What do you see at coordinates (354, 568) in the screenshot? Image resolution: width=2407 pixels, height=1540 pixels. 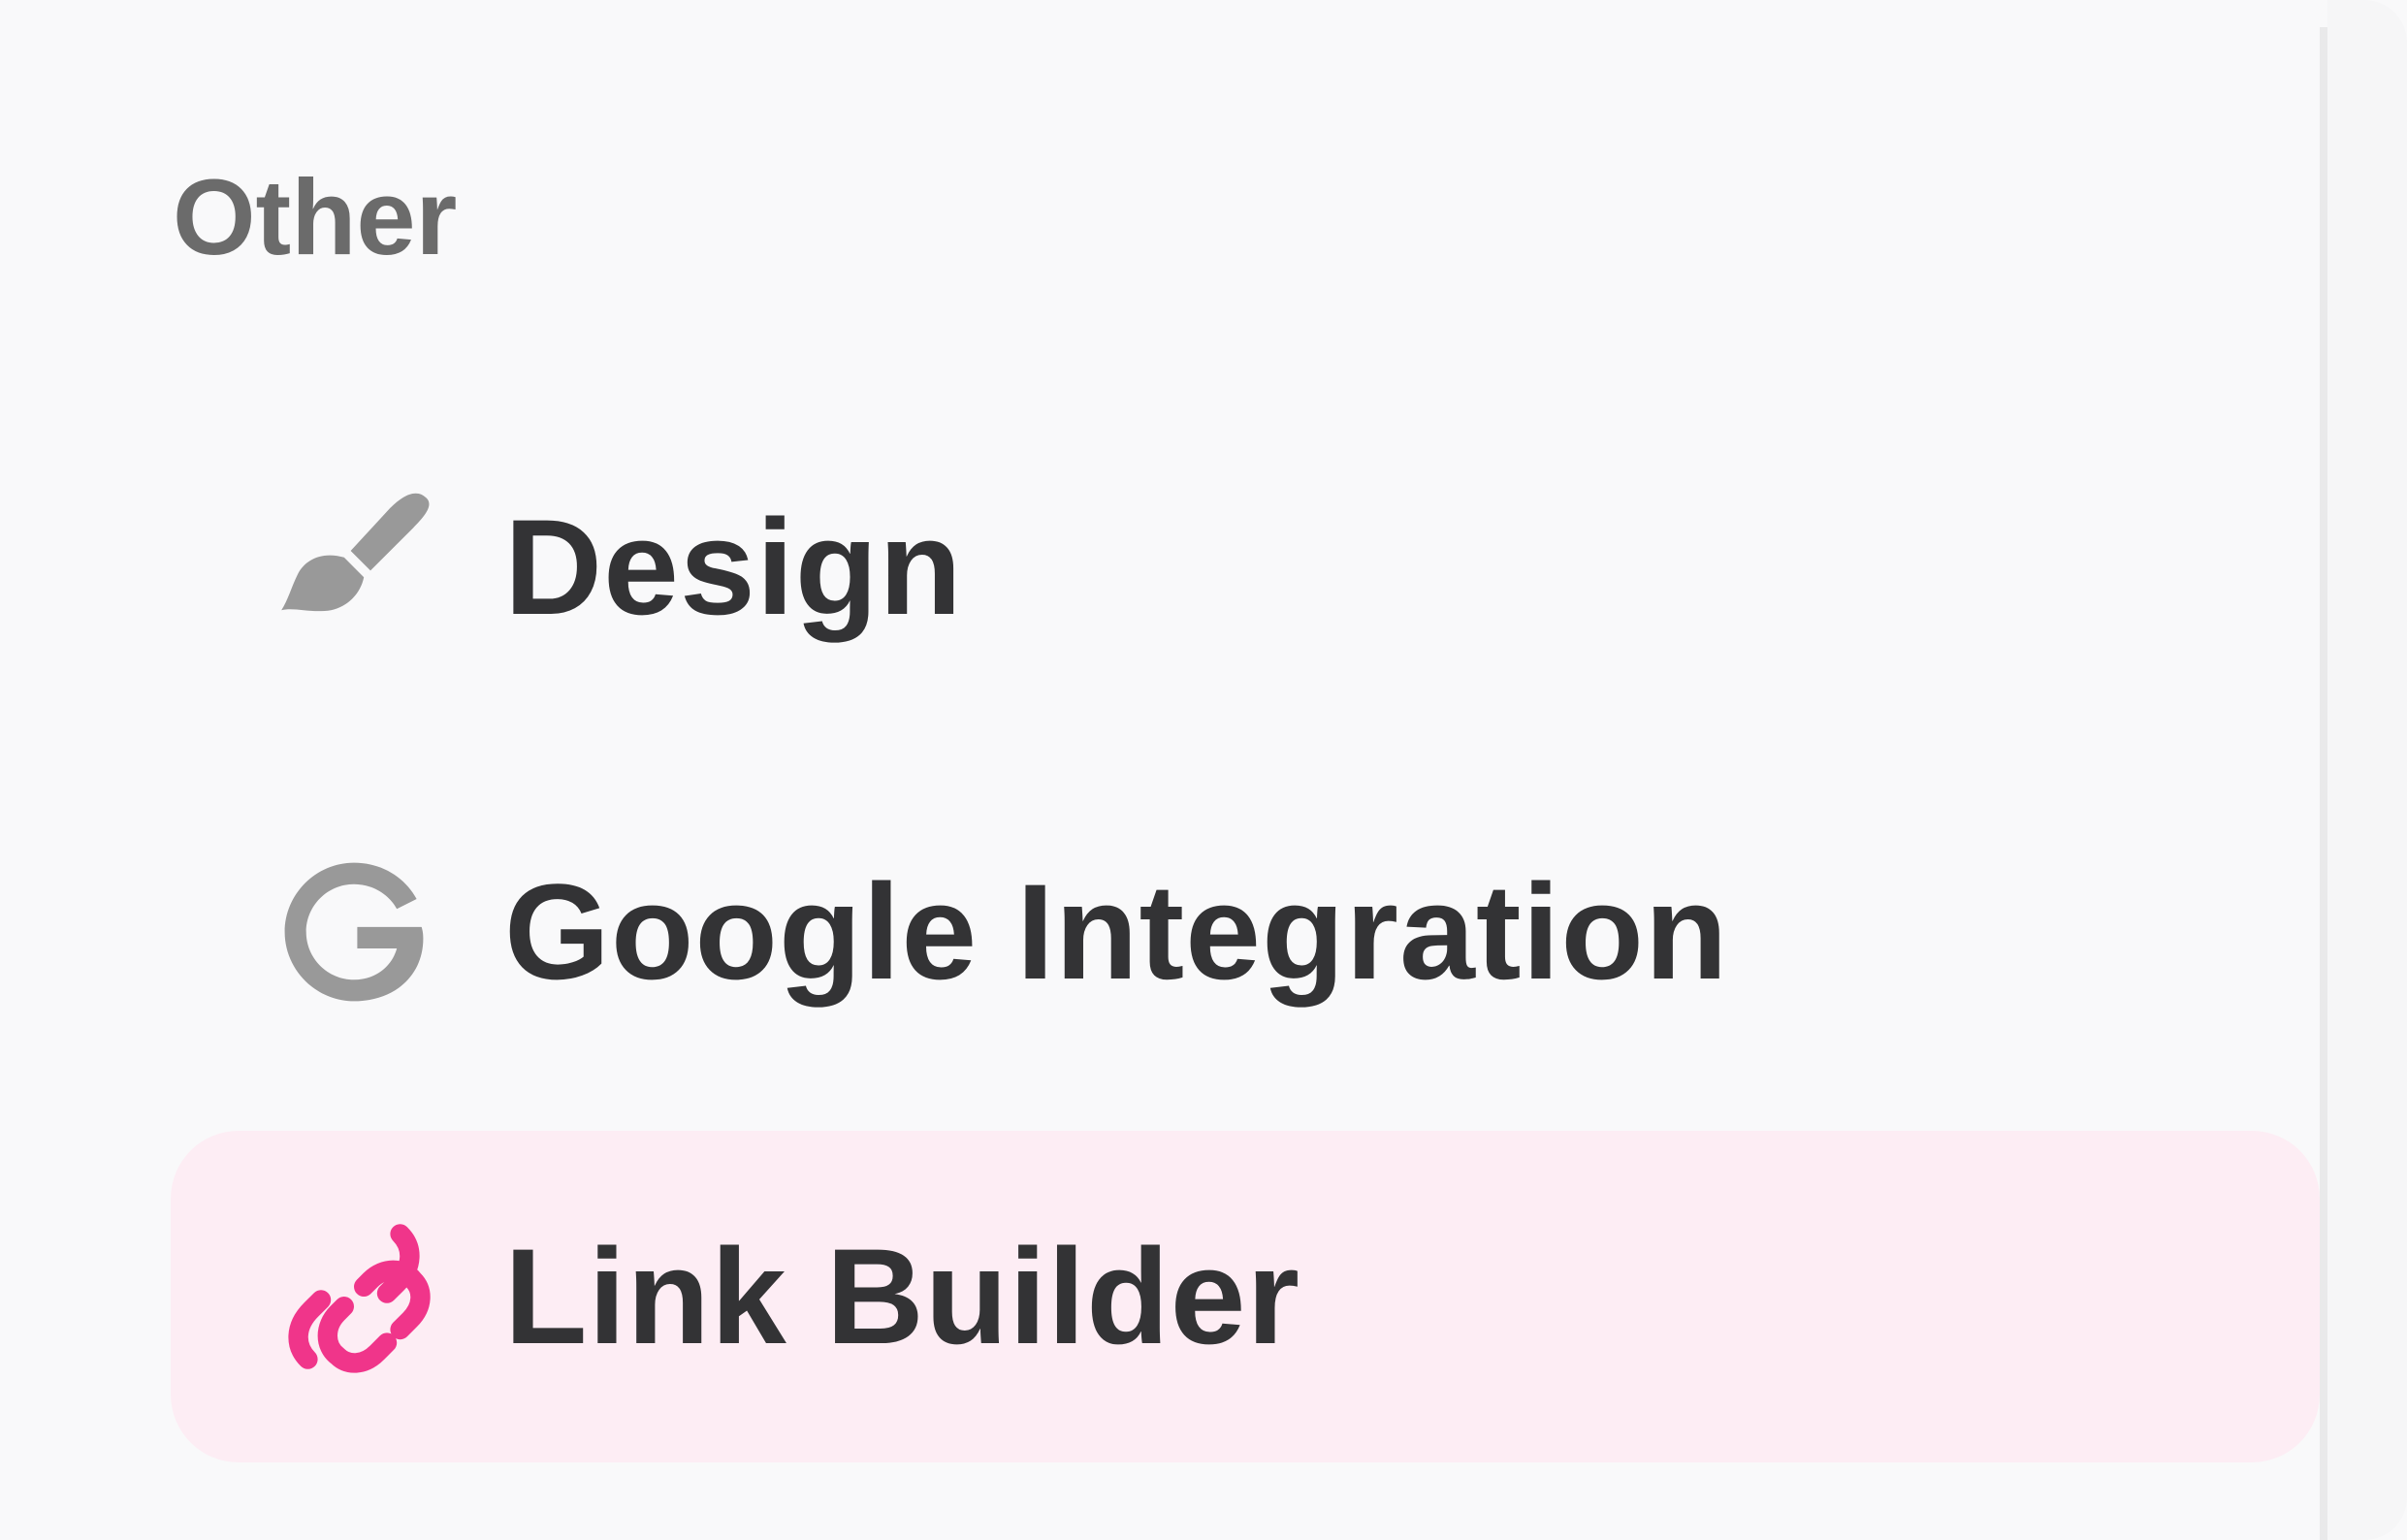 I see `paintbrush-icon` at bounding box center [354, 568].